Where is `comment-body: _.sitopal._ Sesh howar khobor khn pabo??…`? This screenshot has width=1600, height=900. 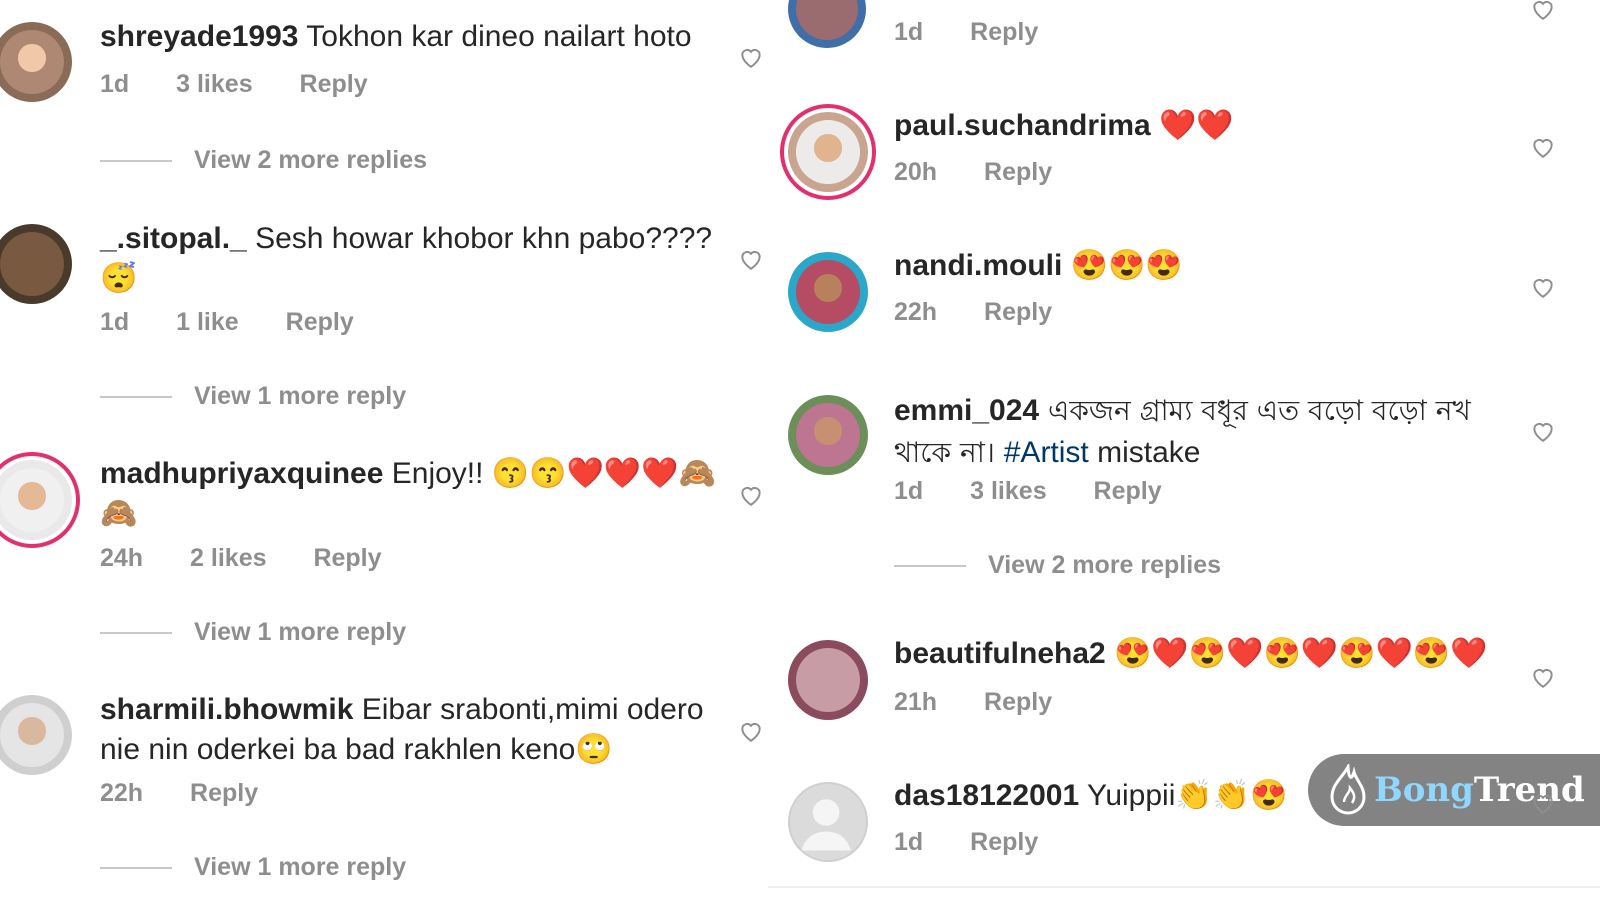
comment-body: _.sitopal._ Sesh howar khobor khn pabo??… is located at coordinates (410, 259).